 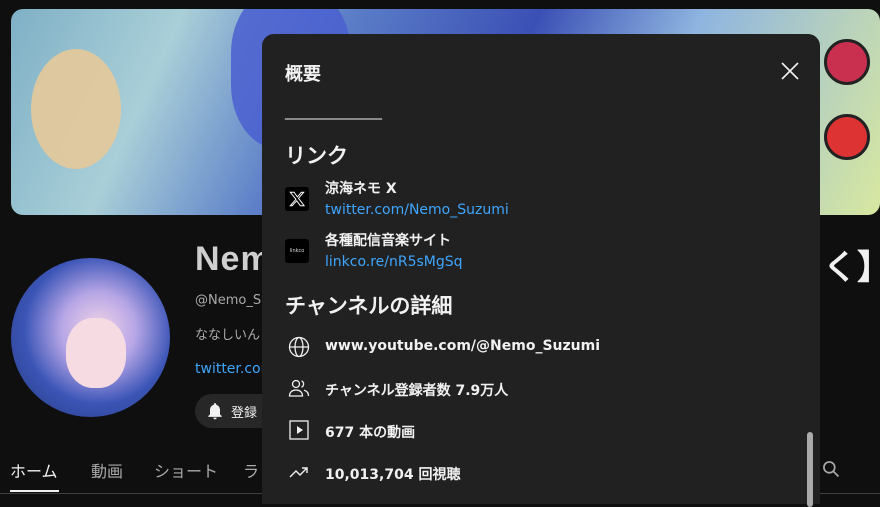 What do you see at coordinates (233, 259) in the screenshot?
I see `channel-name: Nem` at bounding box center [233, 259].